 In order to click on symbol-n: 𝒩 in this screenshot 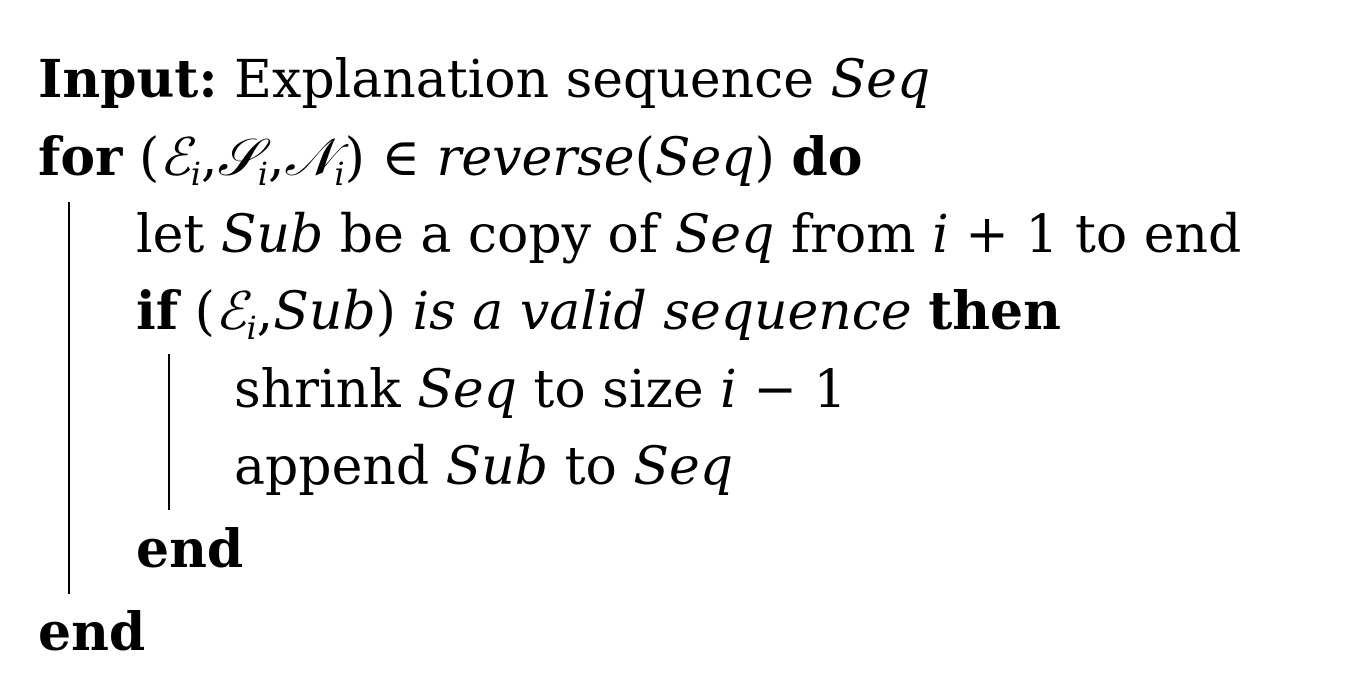, I will do `click(309, 158)`.